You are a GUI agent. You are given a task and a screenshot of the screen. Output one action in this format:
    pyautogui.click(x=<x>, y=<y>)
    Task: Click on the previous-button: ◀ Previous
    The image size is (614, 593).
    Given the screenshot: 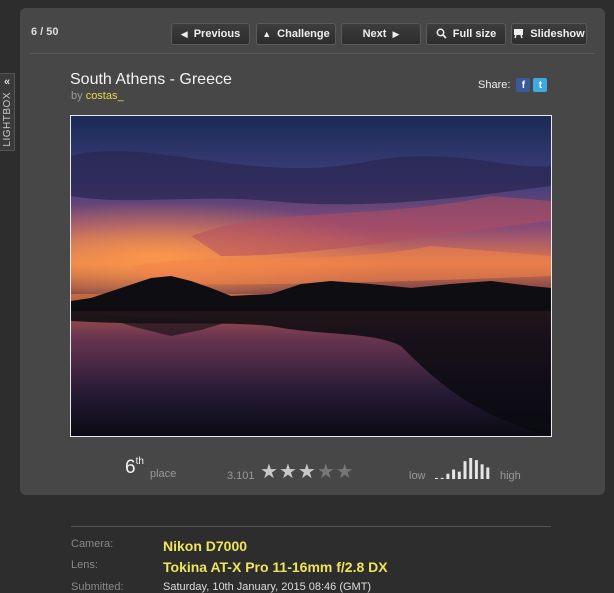 What is the action you would take?
    pyautogui.click(x=210, y=34)
    